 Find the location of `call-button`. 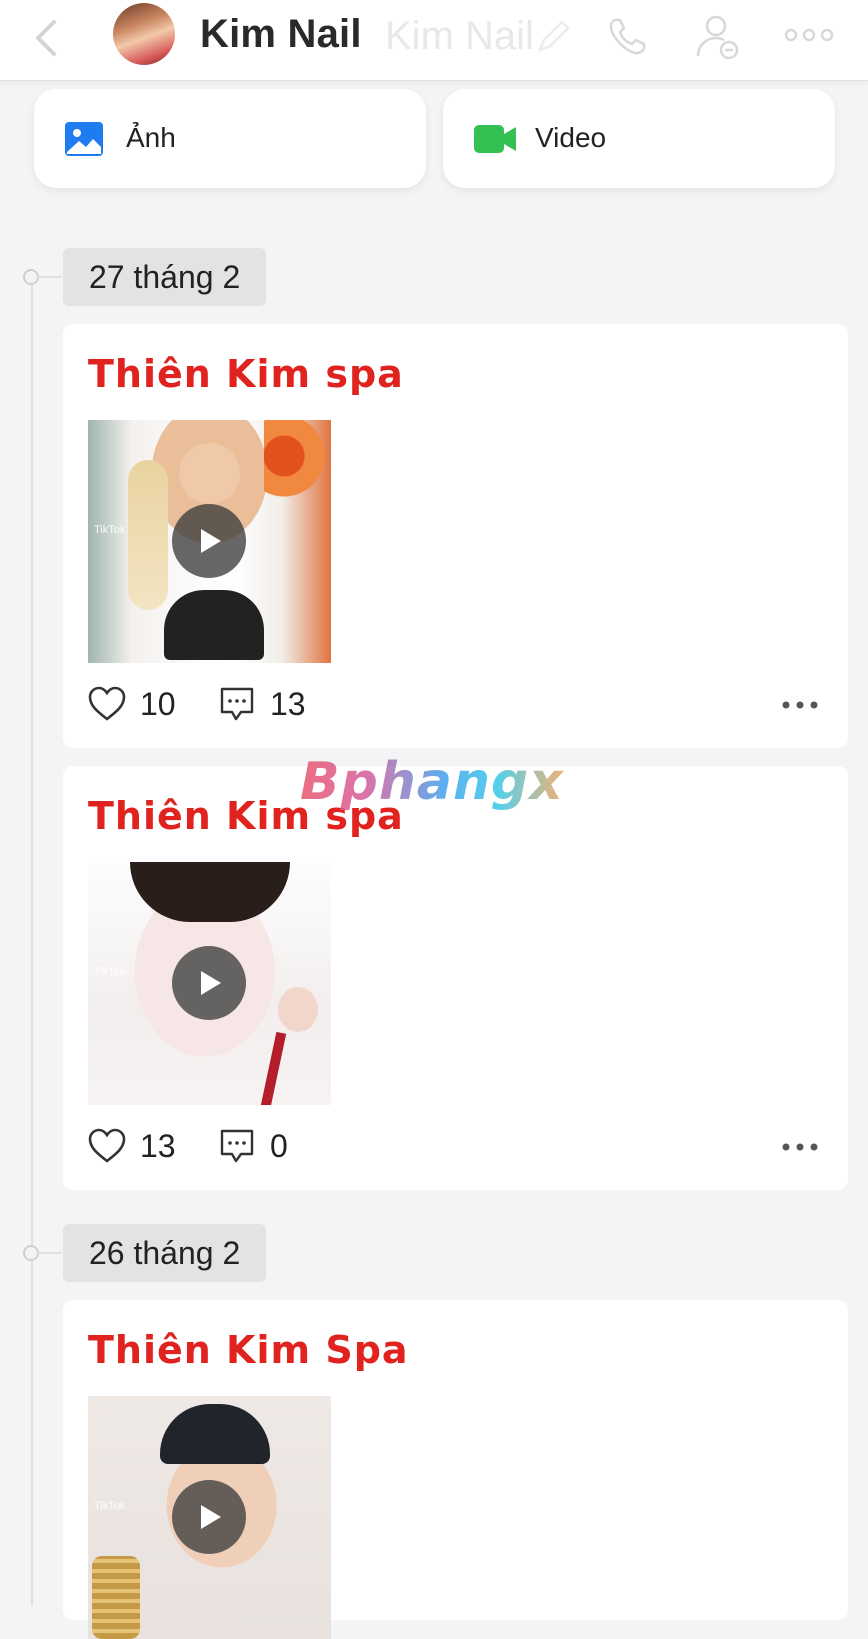

call-button is located at coordinates (627, 37).